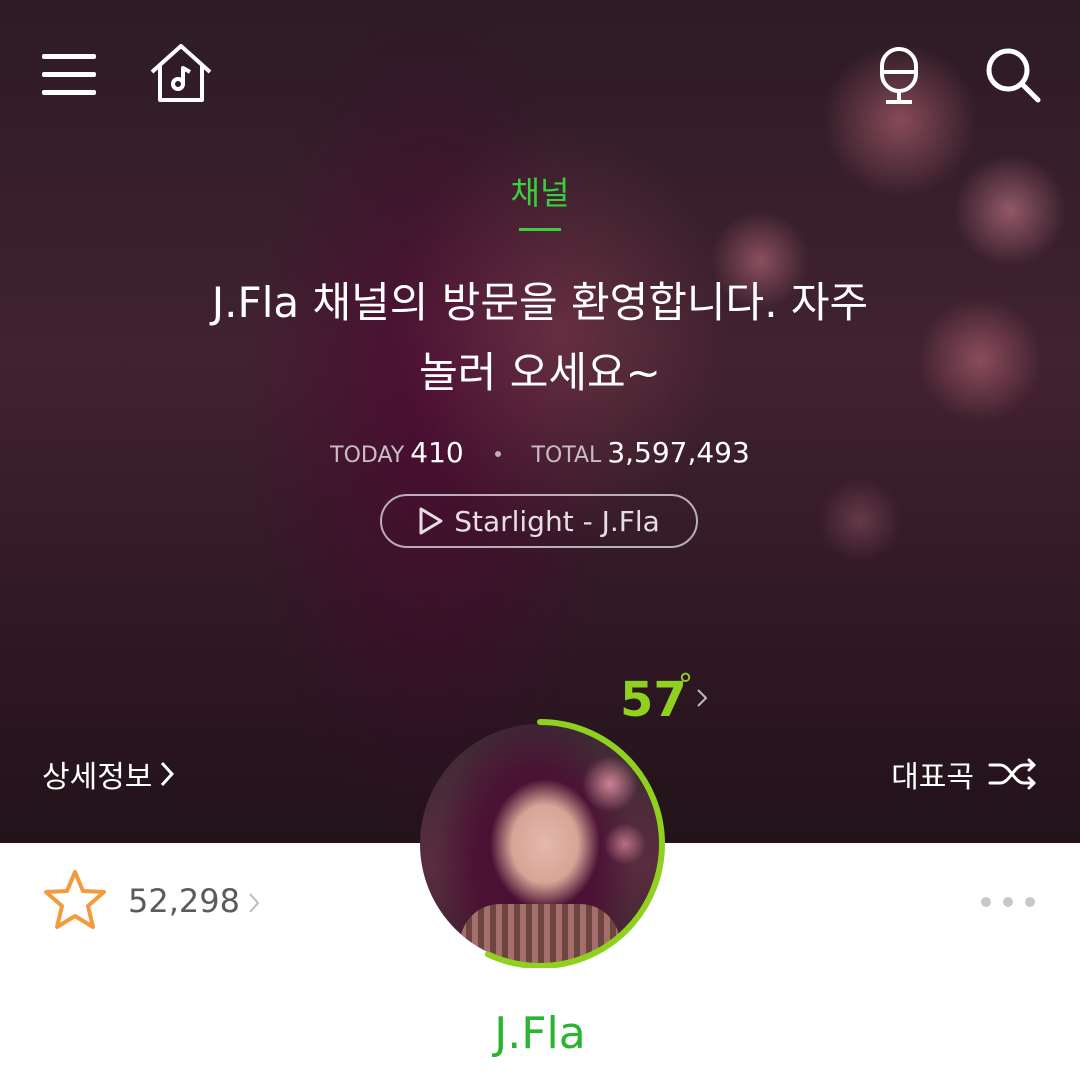 This screenshot has width=1080, height=1086. Describe the element at coordinates (540, 229) in the screenshot. I see `channel-underline` at that location.